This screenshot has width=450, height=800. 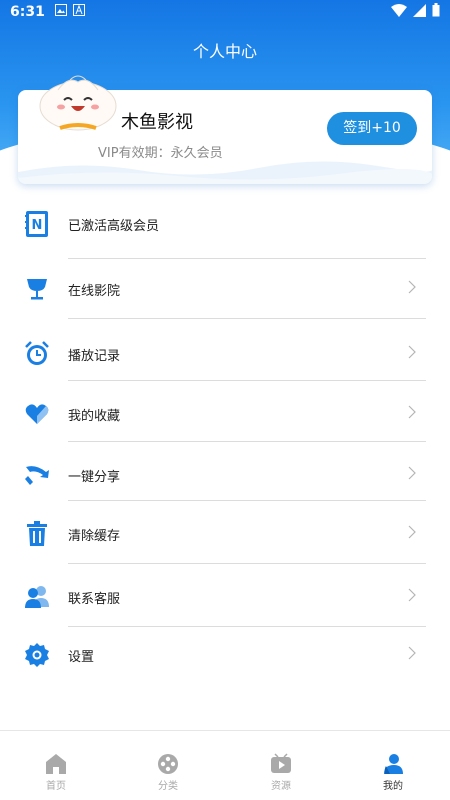 What do you see at coordinates (225, 414) in the screenshot?
I see `menu-item-favorites: 我的收藏` at bounding box center [225, 414].